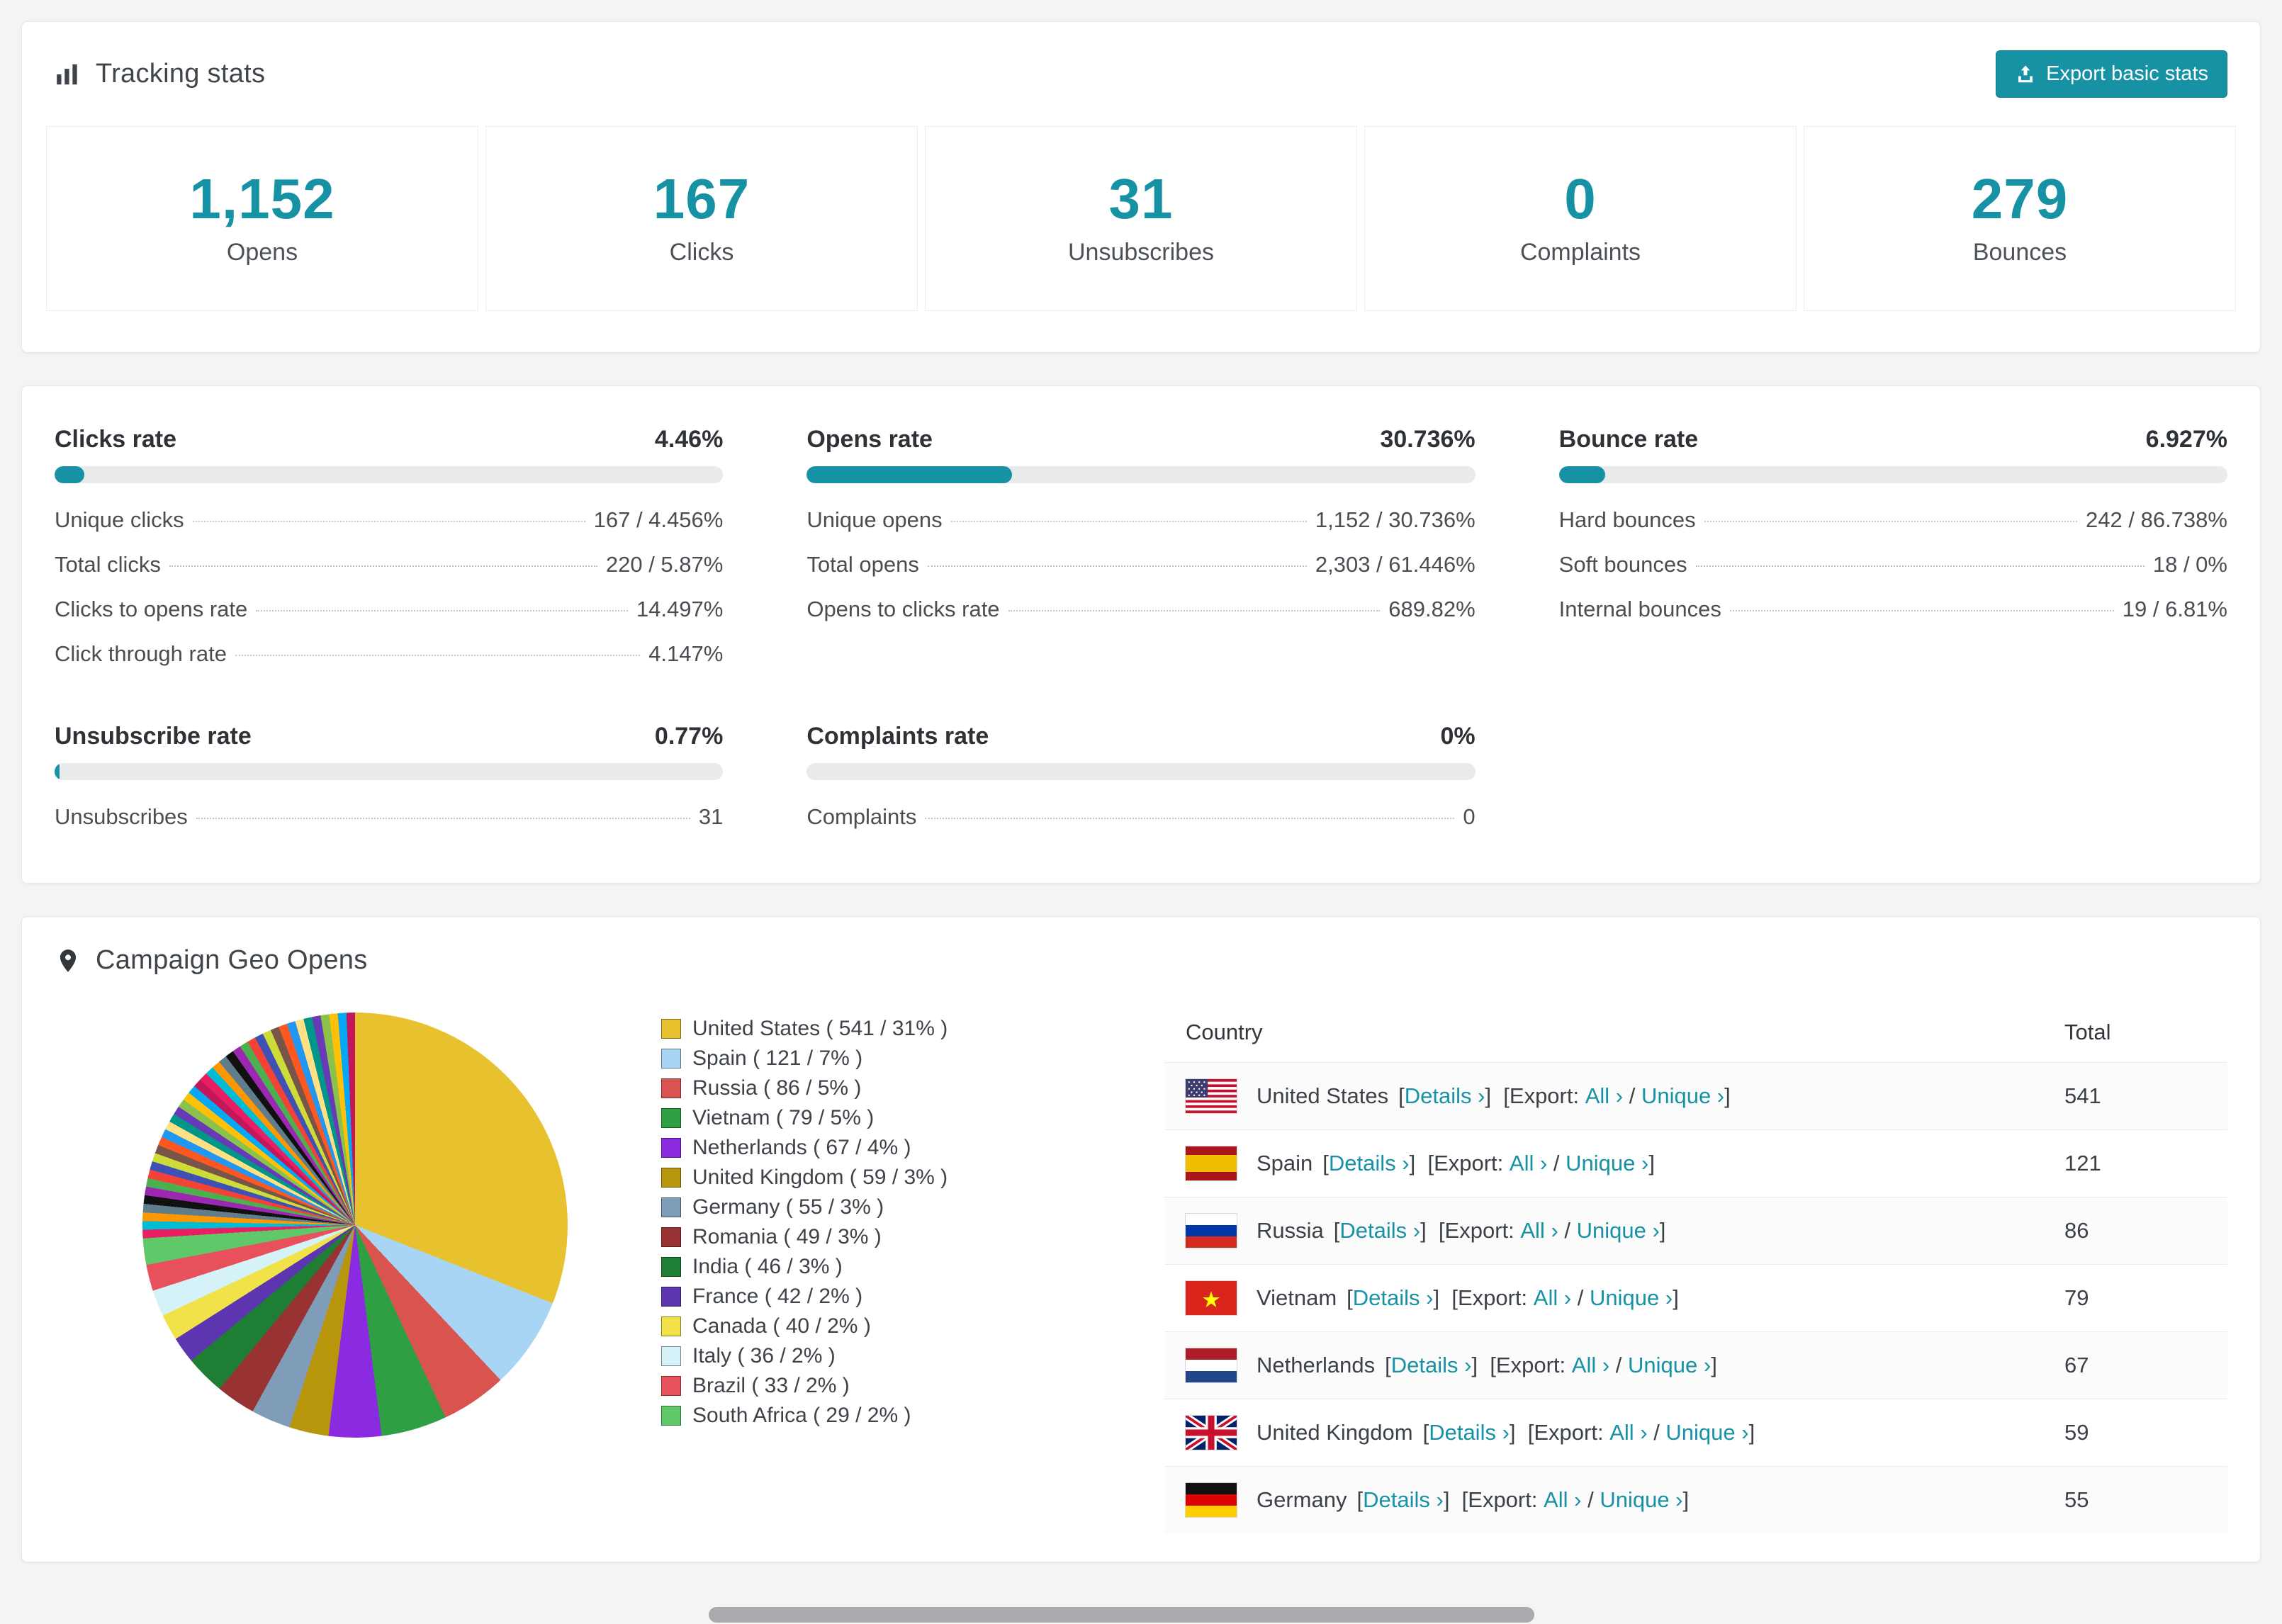  What do you see at coordinates (262, 253) in the screenshot?
I see `stat-label: Opens` at bounding box center [262, 253].